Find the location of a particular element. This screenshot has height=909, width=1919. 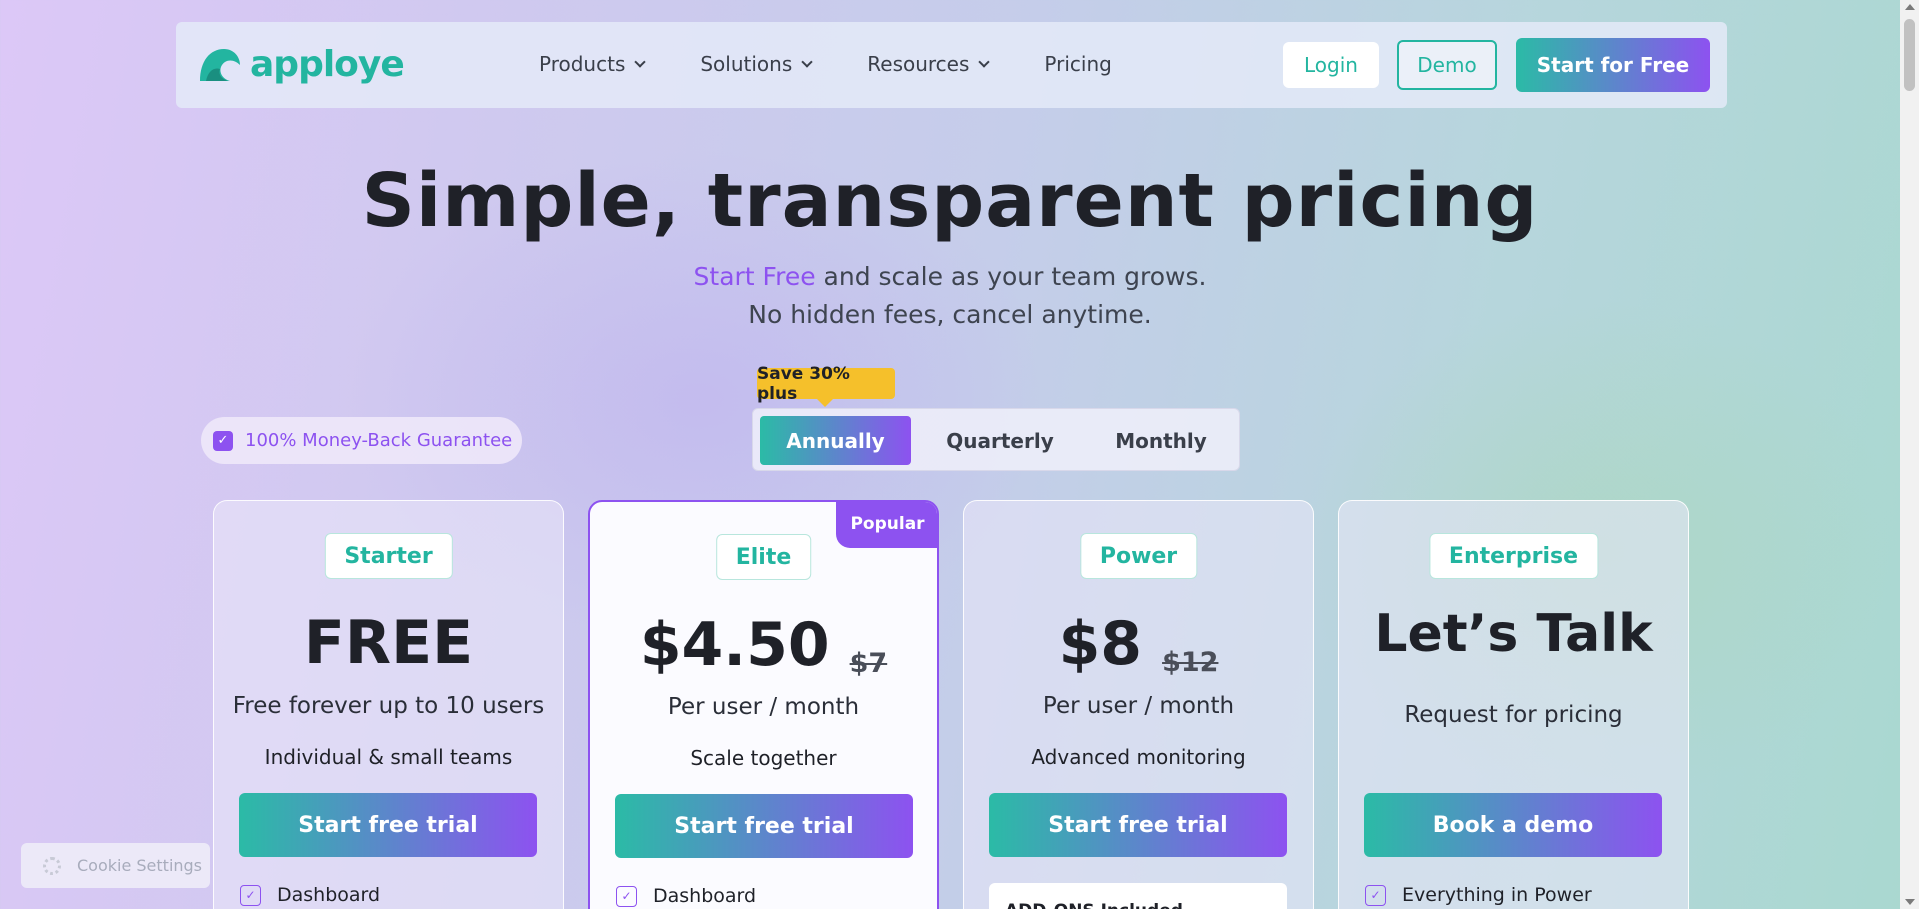

main-menu: Products Solutions Resources Pricing is located at coordinates (853, 64).